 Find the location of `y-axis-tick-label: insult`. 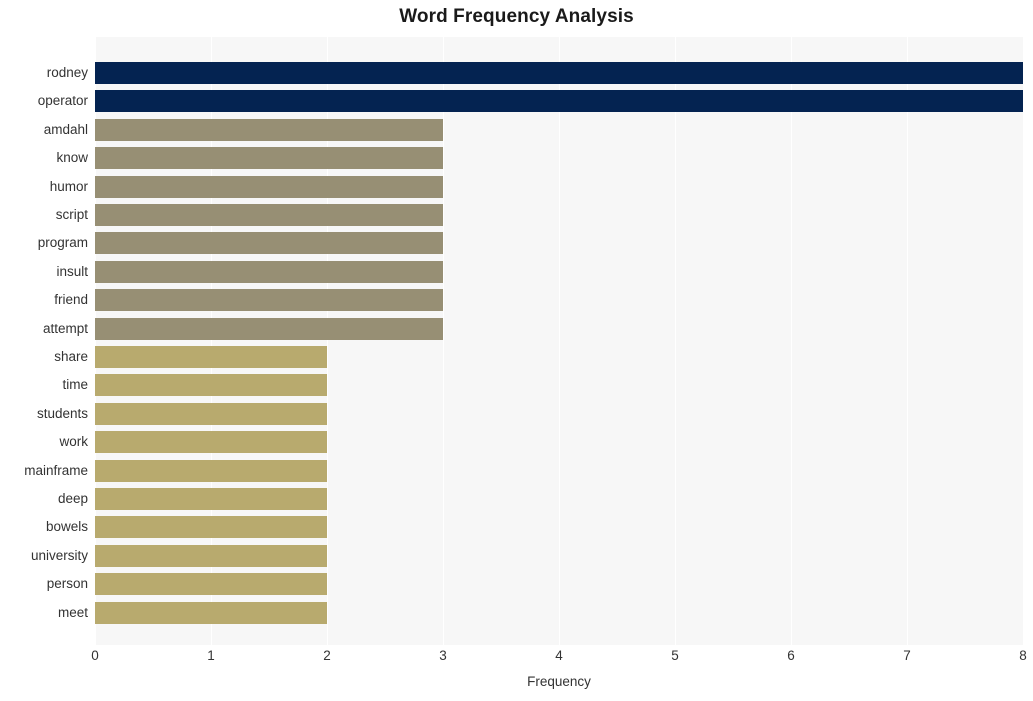

y-axis-tick-label: insult is located at coordinates (72, 271).